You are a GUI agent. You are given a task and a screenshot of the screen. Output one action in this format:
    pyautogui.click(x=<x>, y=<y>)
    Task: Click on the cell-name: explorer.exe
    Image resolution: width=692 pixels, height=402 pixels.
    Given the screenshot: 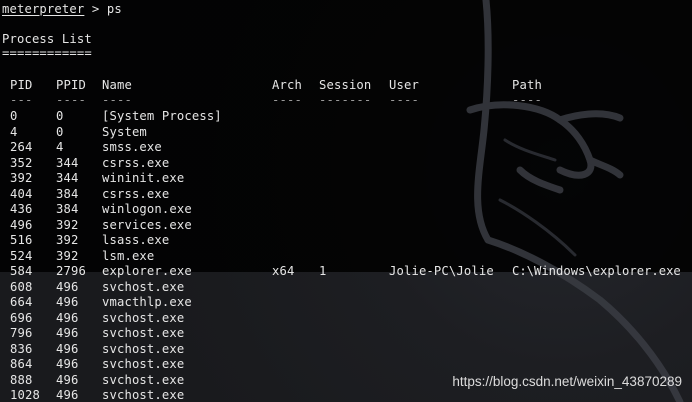 What is the action you would take?
    pyautogui.click(x=147, y=271)
    